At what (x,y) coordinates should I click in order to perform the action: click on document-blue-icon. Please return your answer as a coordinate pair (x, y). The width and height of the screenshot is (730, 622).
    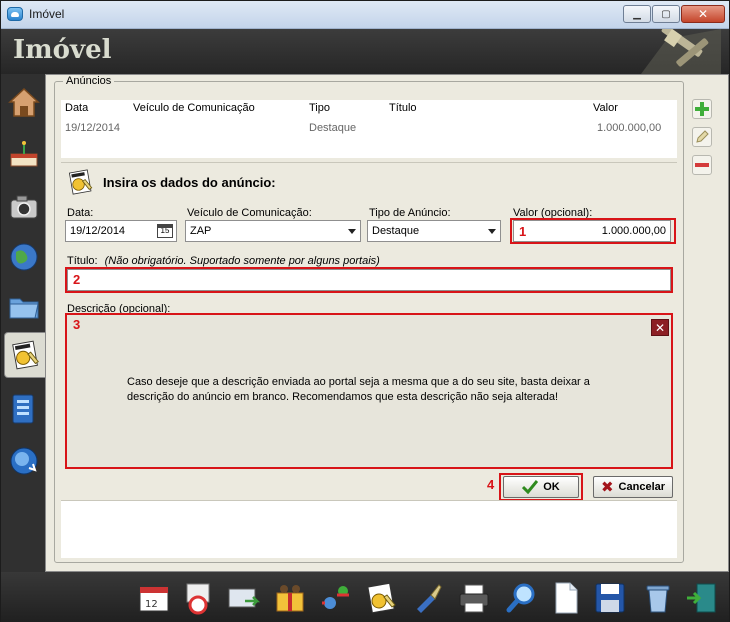
    Looking at the image, I should click on (24, 409).